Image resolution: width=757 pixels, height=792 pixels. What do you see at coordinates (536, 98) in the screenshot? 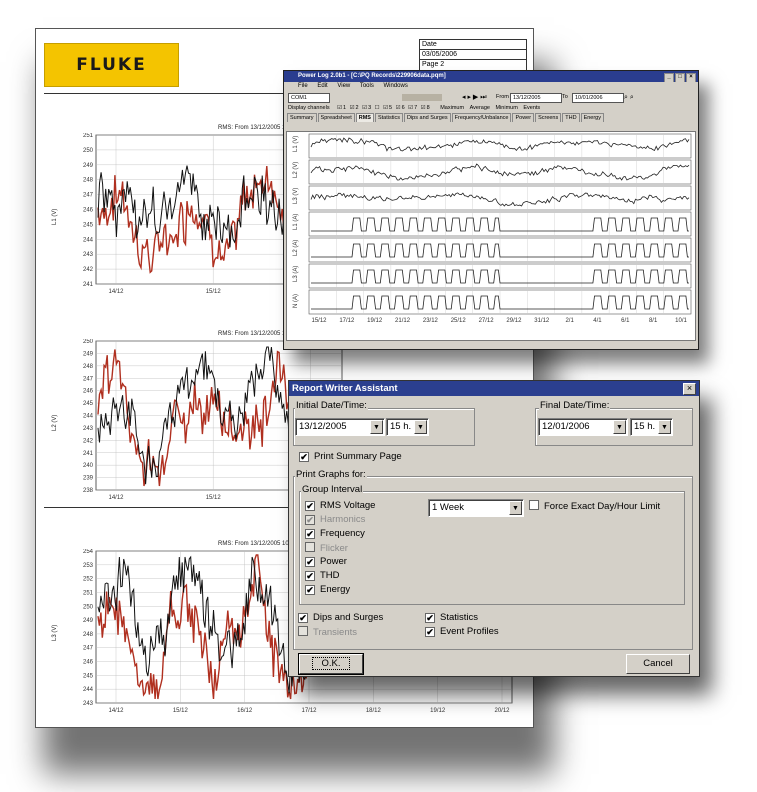
I see `from-date: 13/12/2005` at bounding box center [536, 98].